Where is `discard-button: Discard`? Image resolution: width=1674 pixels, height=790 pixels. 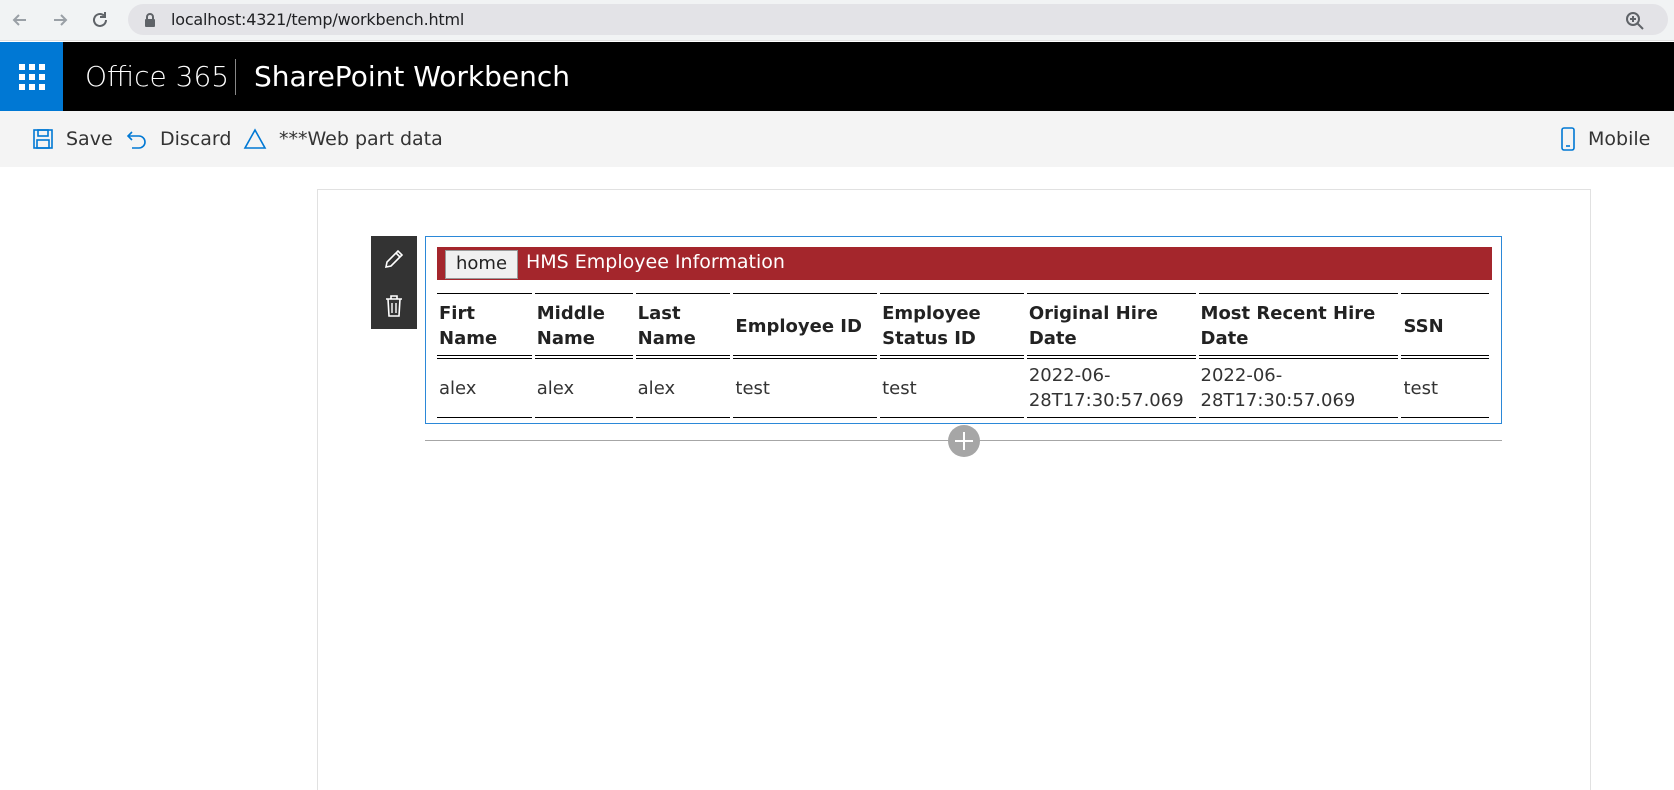 discard-button: Discard is located at coordinates (178, 139).